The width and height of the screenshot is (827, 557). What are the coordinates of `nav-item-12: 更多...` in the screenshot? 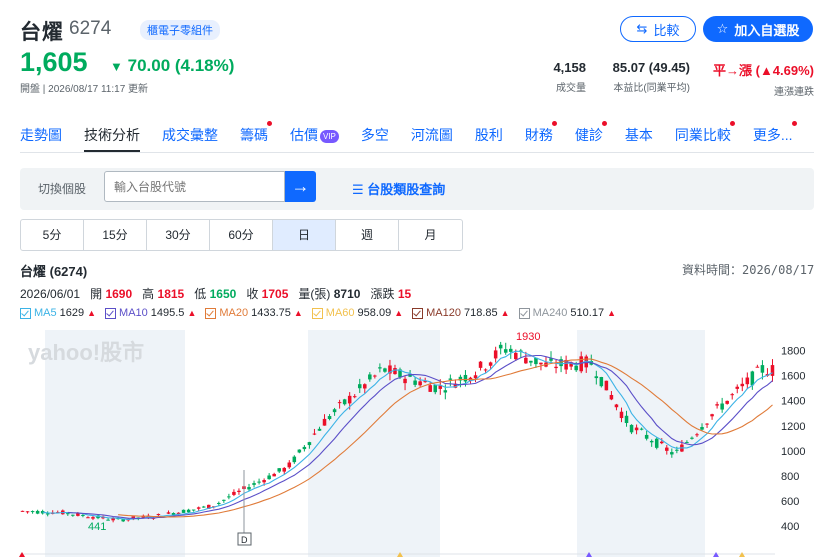 It's located at (775, 135).